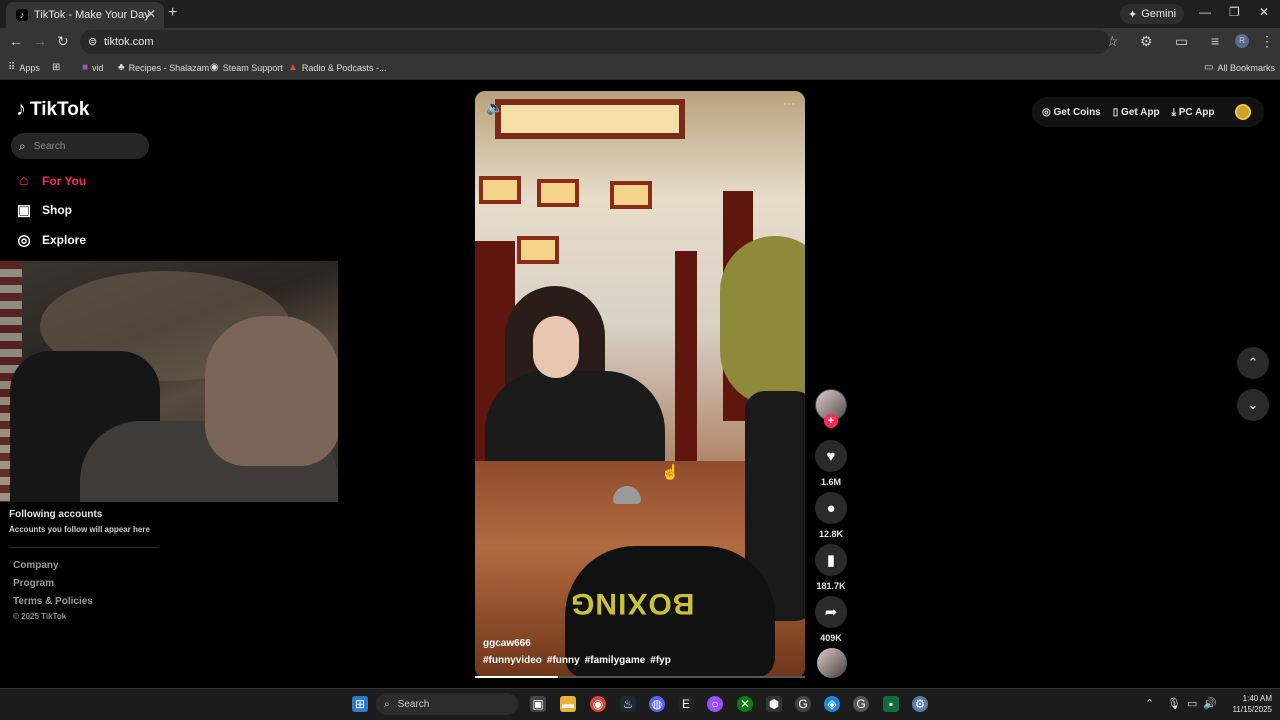 The image size is (1280, 720). What do you see at coordinates (563, 660) in the screenshot?
I see `hashtag: #funny` at bounding box center [563, 660].